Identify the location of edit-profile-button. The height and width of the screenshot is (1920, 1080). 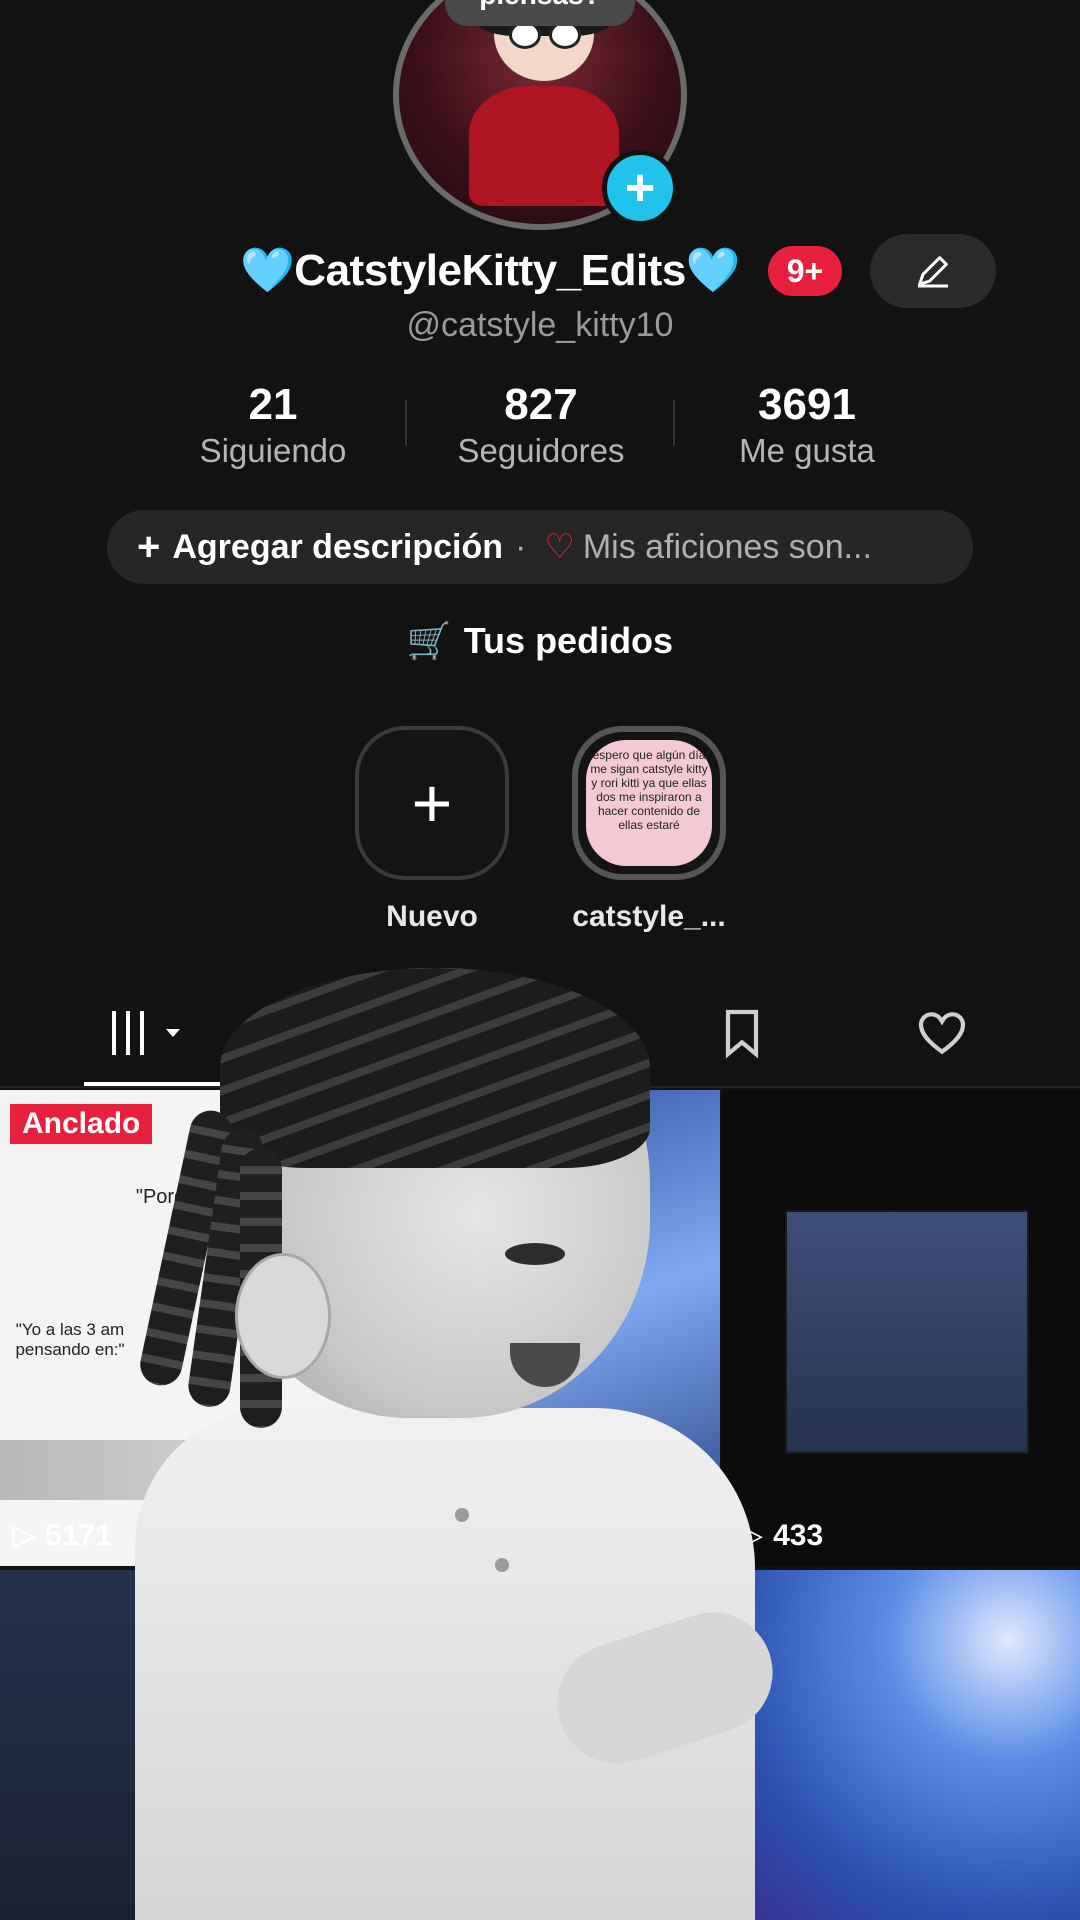
(933, 271).